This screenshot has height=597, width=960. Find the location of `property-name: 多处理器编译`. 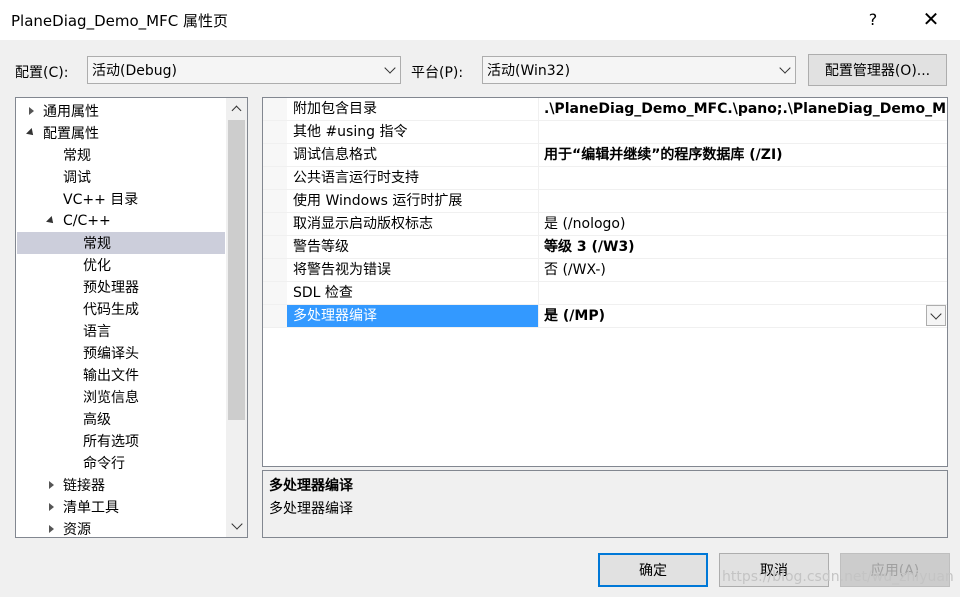

property-name: 多处理器编译 is located at coordinates (413, 316).